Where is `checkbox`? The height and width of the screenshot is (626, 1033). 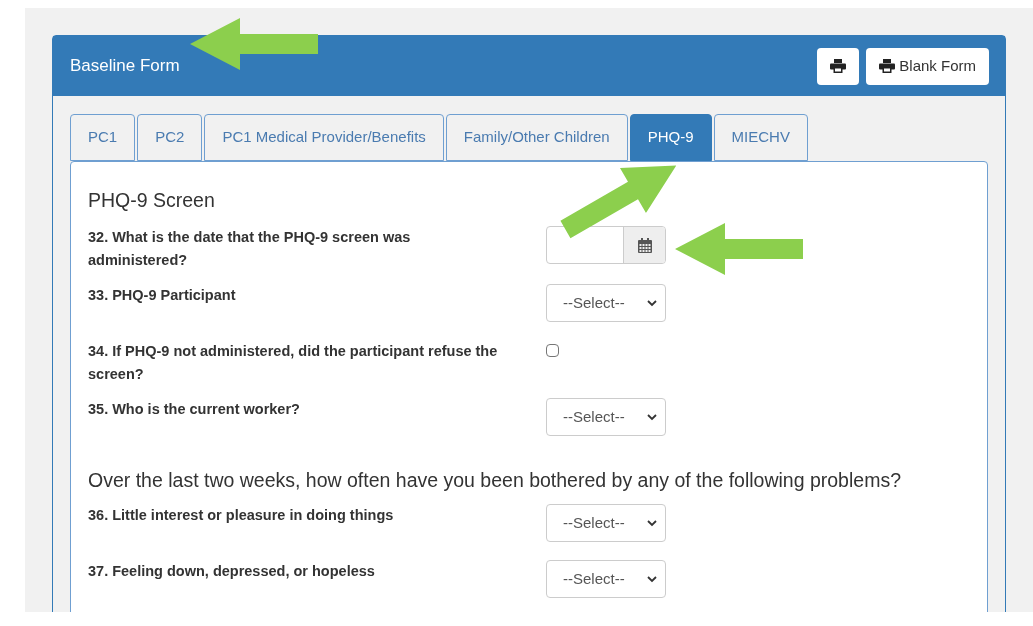
checkbox is located at coordinates (552, 350).